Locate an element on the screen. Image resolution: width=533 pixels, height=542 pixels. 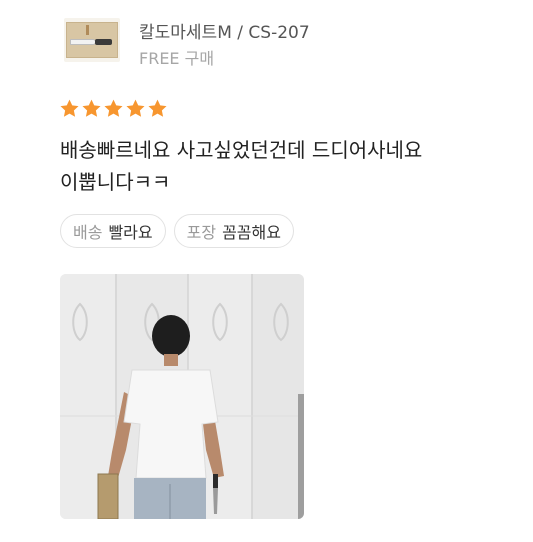
product-name: 칼도마세트M / CS-207 is located at coordinates (224, 30).